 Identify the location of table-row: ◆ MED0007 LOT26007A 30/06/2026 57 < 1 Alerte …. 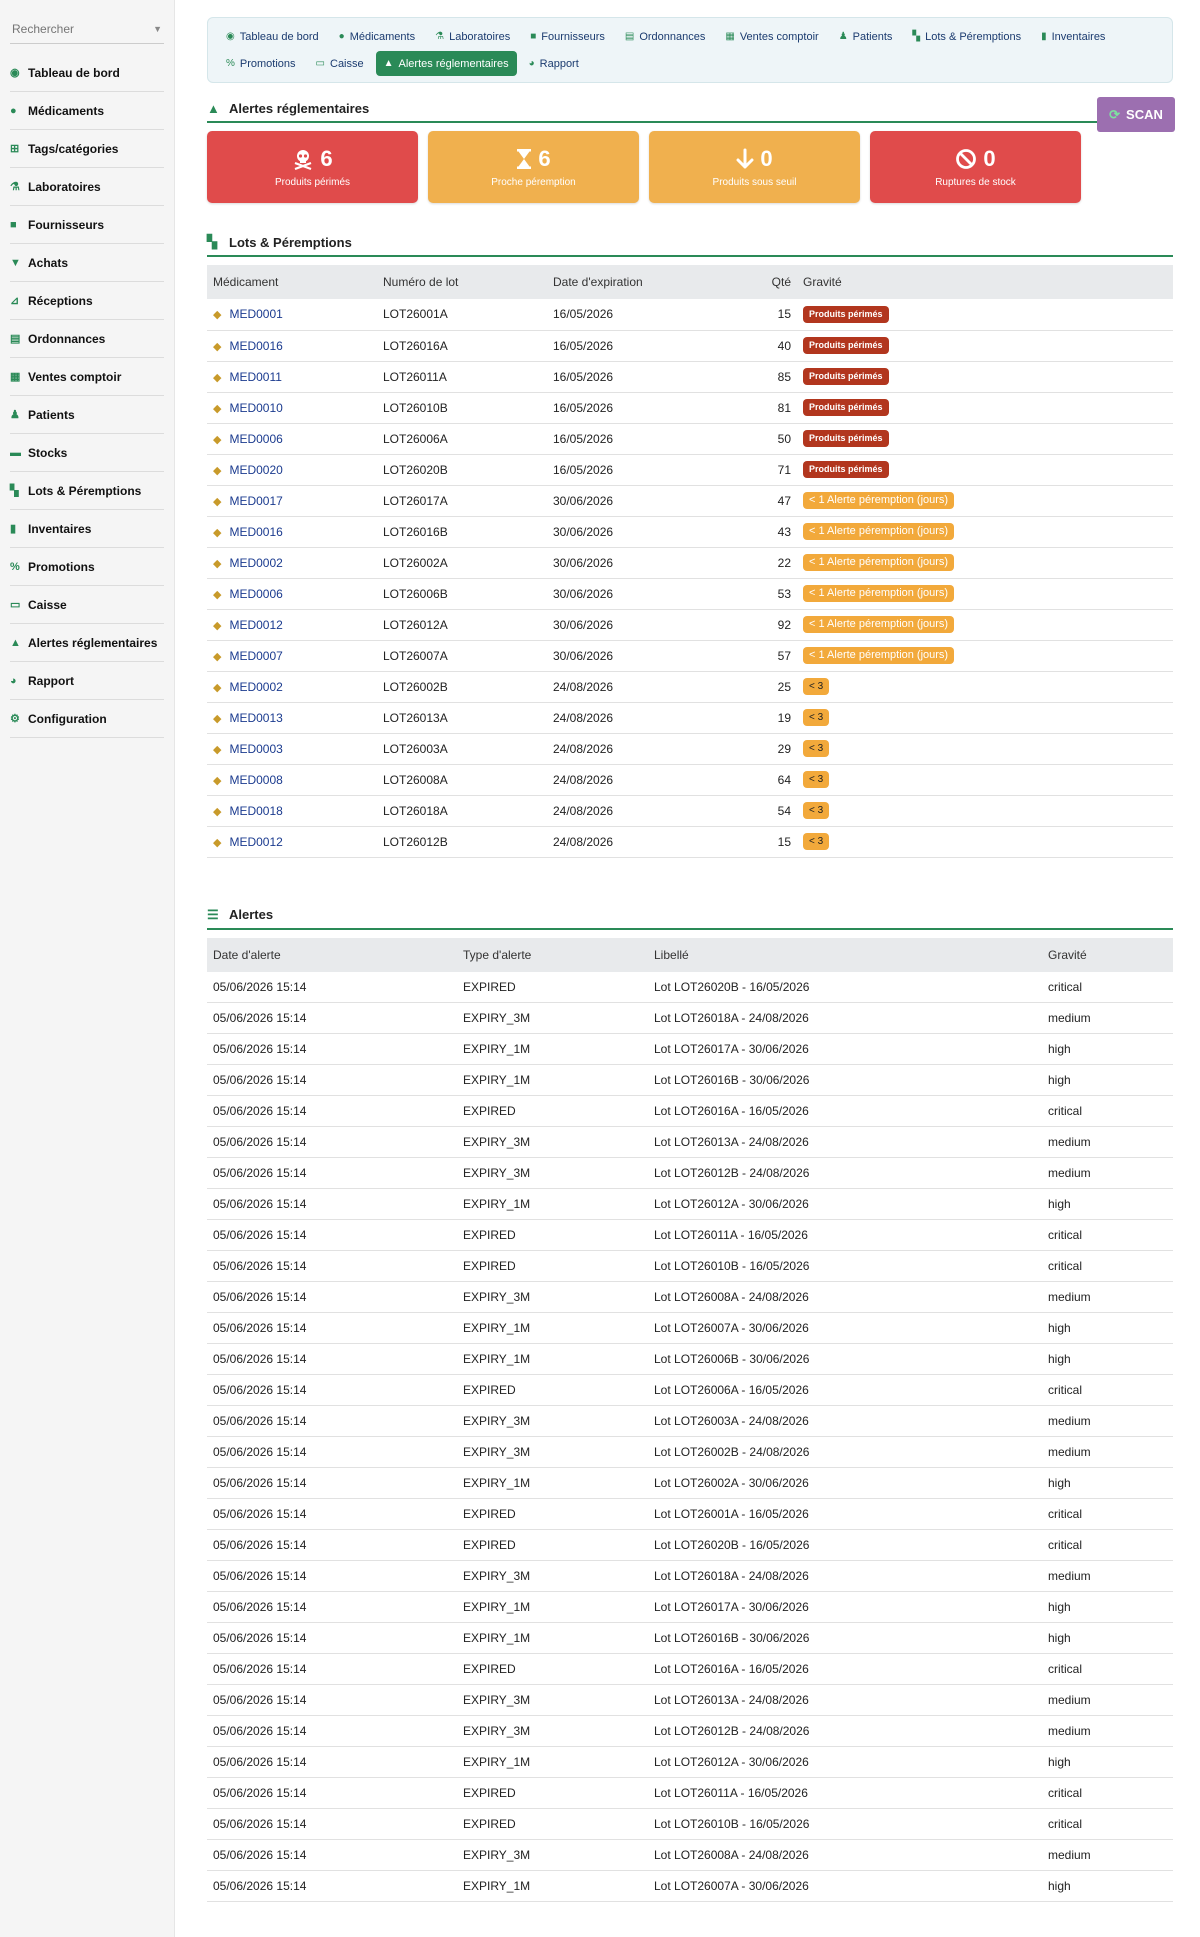
(690, 656).